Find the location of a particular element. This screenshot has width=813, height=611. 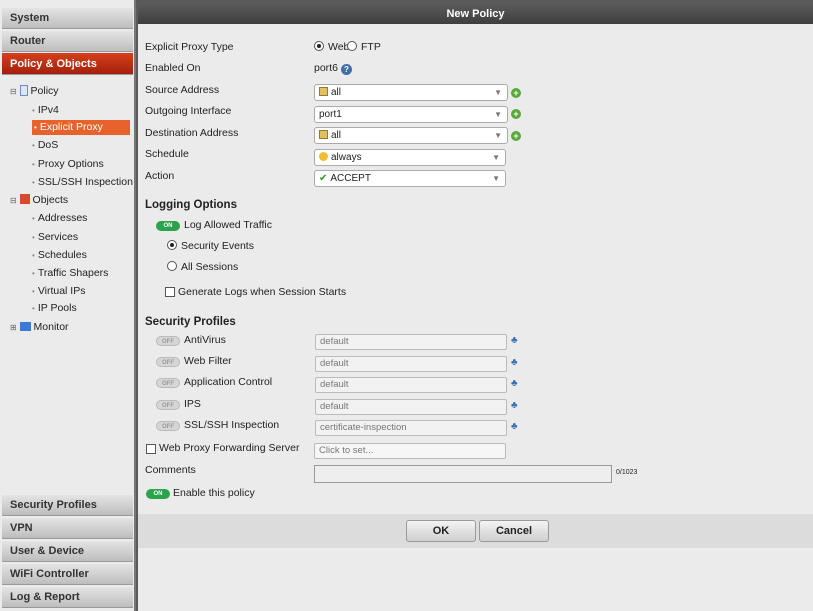

help-icon: ? is located at coordinates (346, 69).